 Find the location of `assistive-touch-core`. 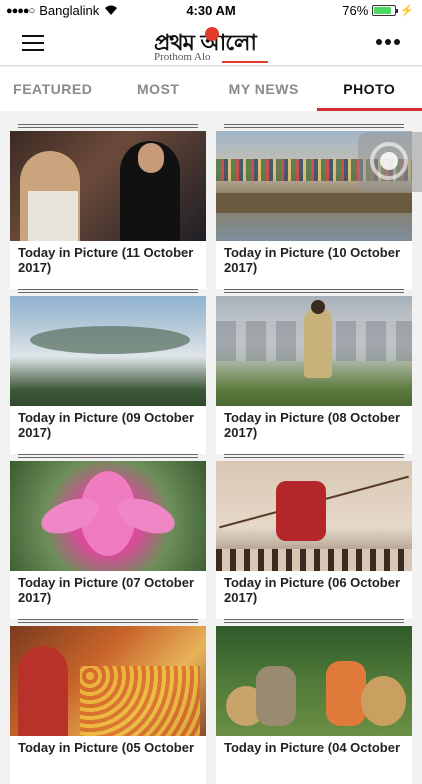

assistive-touch-core is located at coordinates (389, 161).